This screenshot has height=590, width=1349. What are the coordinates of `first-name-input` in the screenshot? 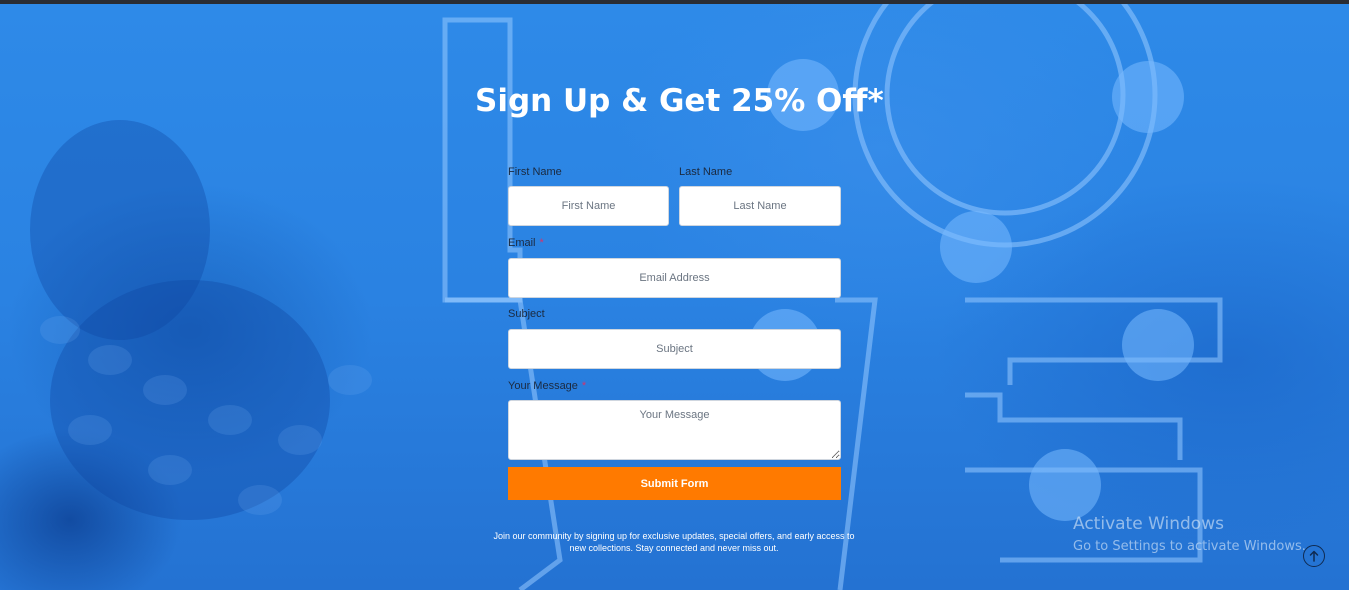 It's located at (588, 206).